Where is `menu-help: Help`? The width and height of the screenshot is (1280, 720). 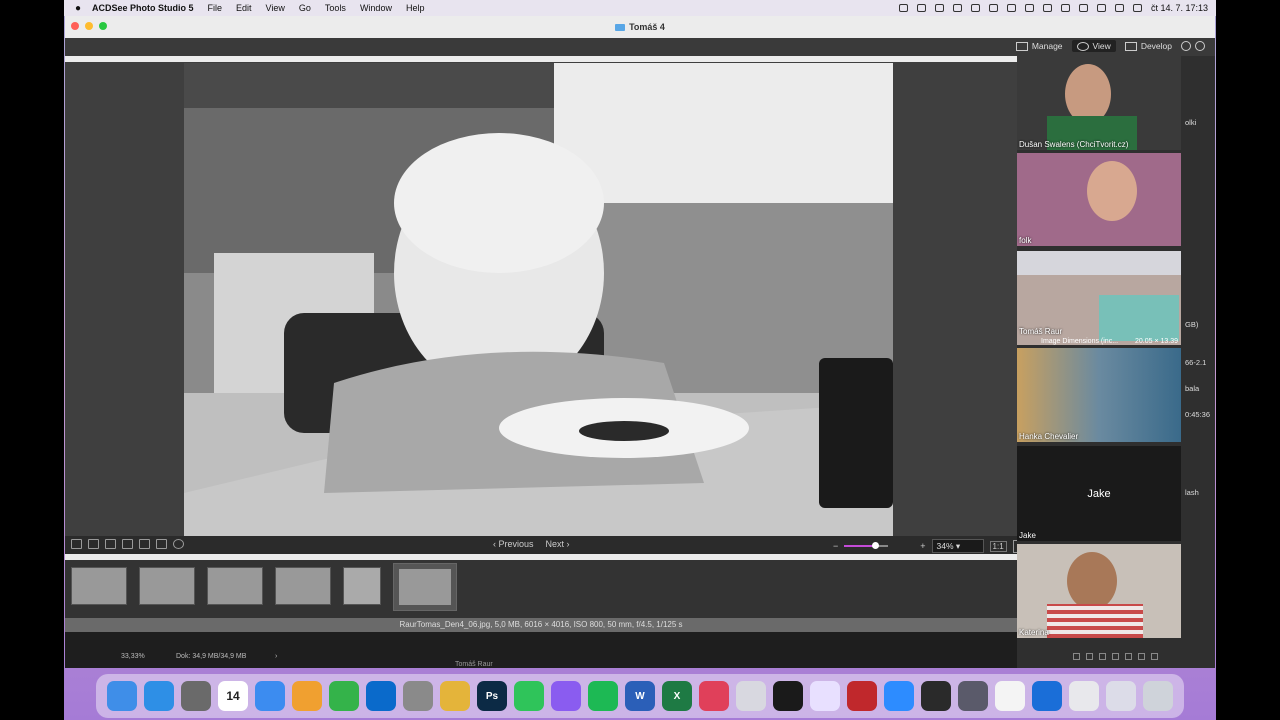 menu-help: Help is located at coordinates (415, 8).